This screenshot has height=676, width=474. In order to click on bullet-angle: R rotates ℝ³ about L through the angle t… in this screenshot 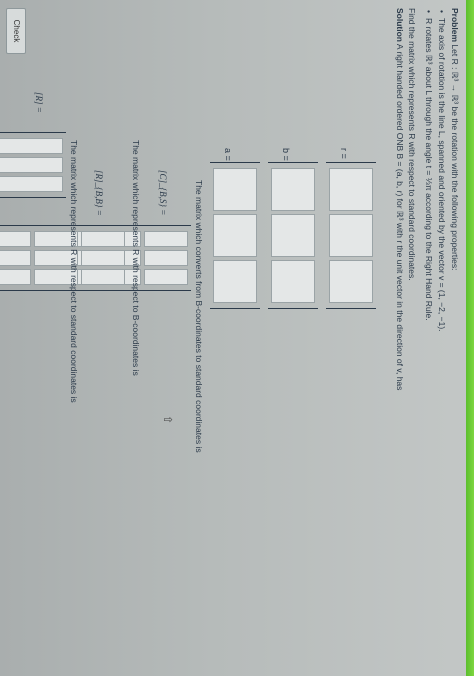, I will do `click(428, 169)`.